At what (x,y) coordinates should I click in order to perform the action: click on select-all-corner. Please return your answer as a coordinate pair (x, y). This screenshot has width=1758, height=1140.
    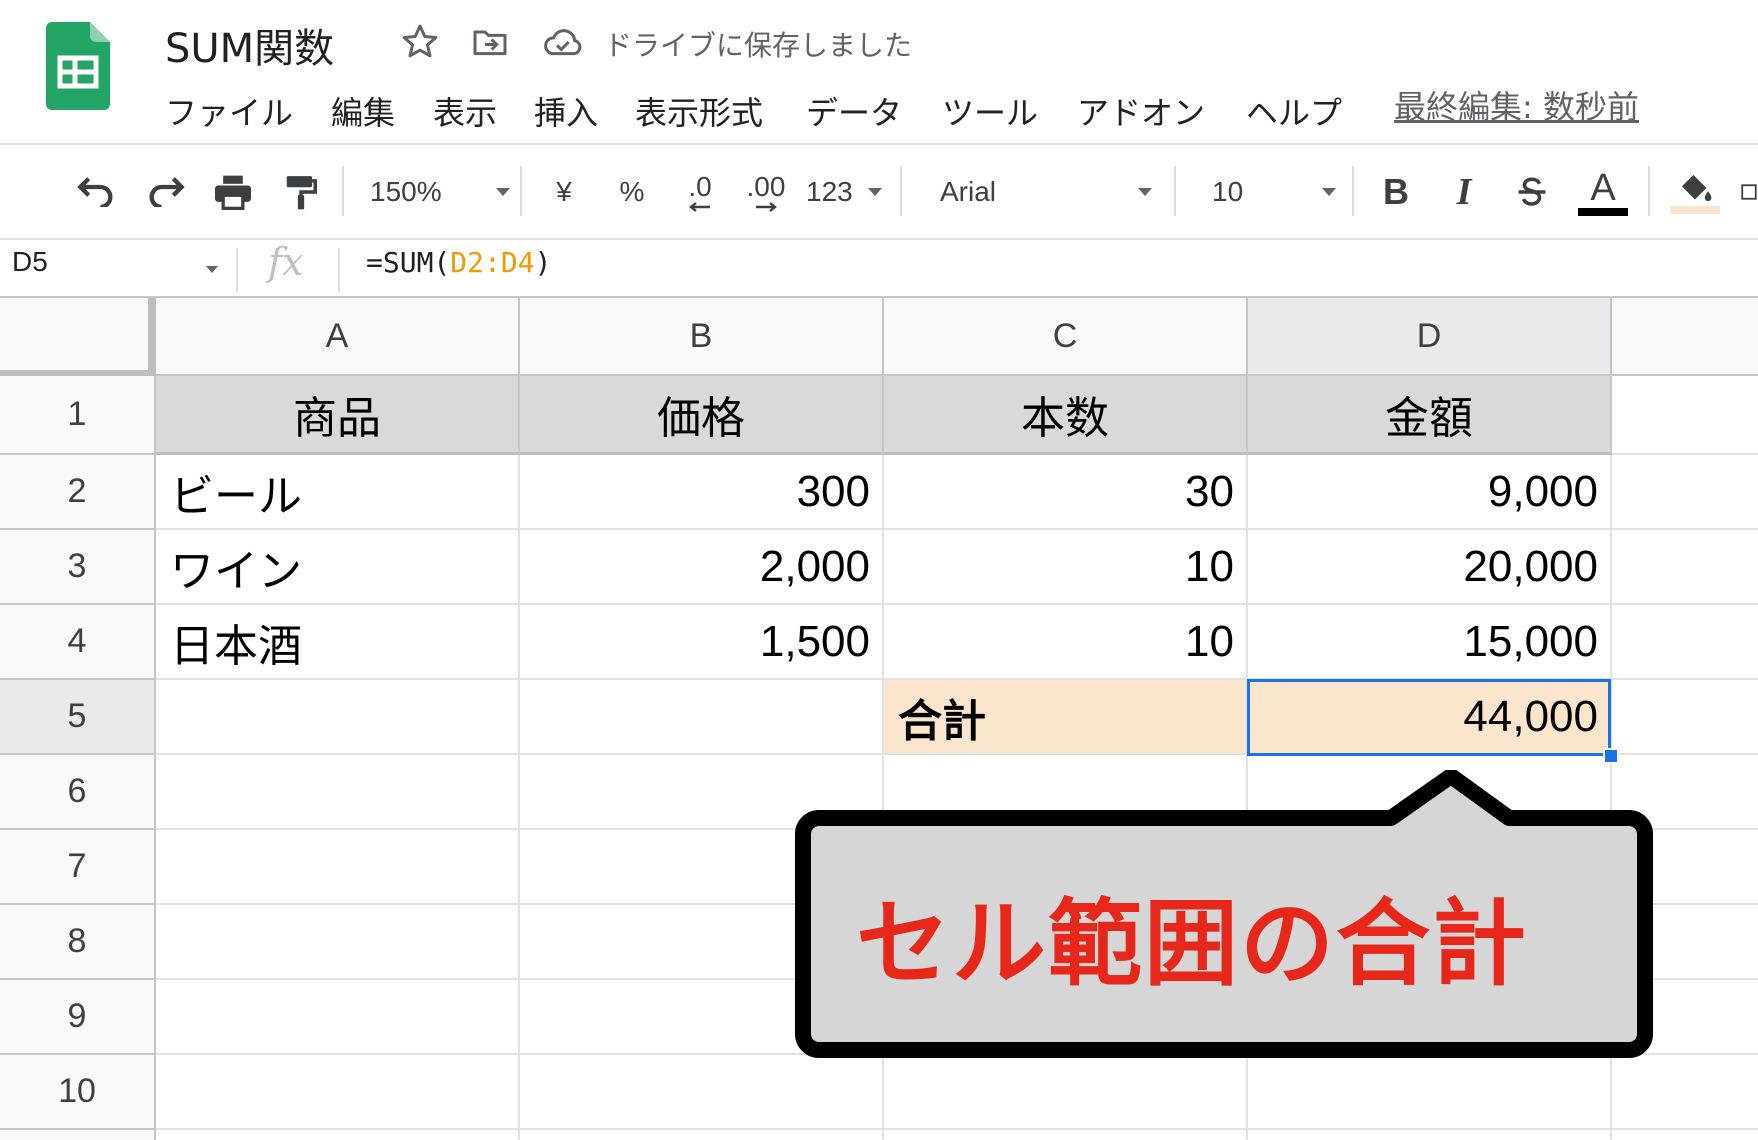
    Looking at the image, I should click on (78, 337).